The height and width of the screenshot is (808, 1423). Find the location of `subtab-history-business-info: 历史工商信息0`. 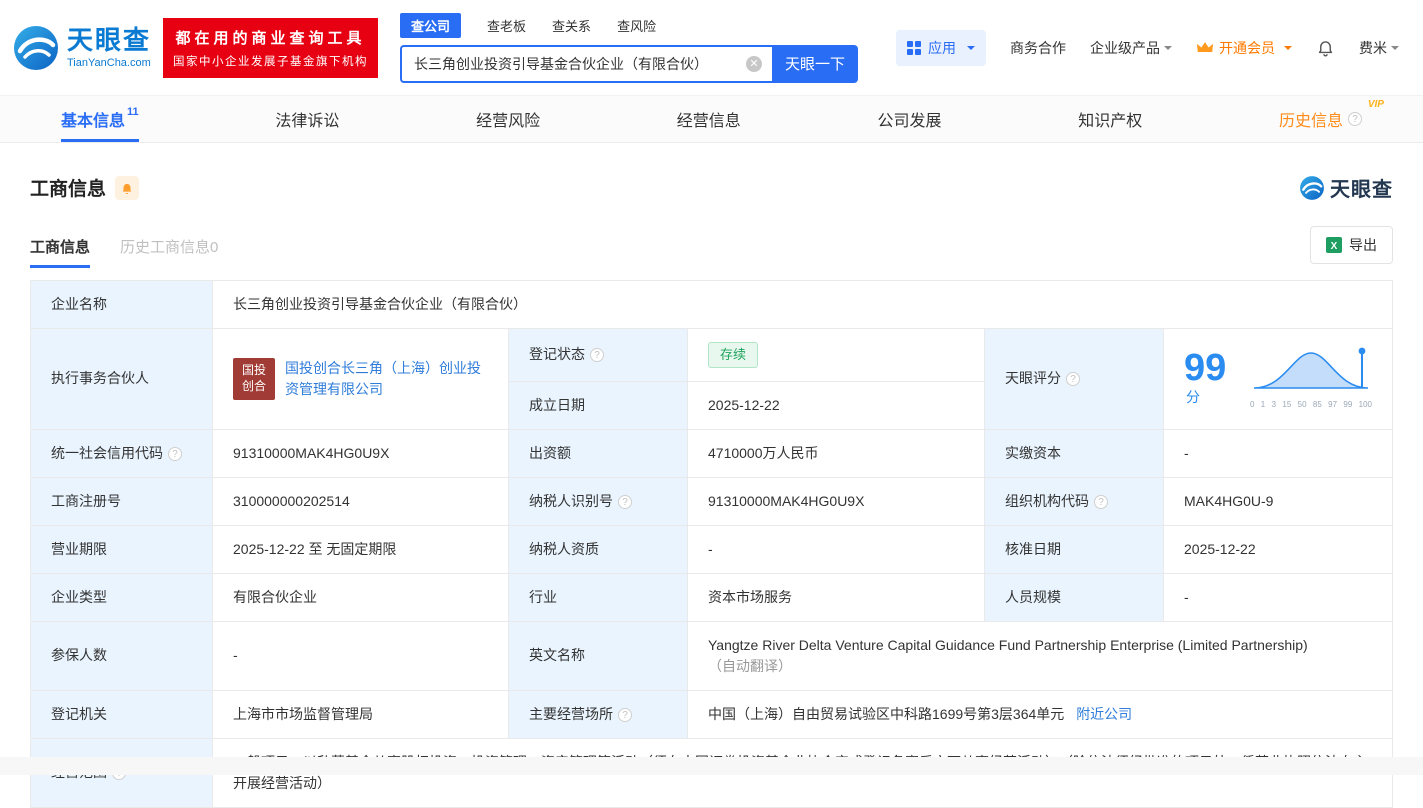

subtab-history-business-info: 历史工商信息0 is located at coordinates (169, 252).